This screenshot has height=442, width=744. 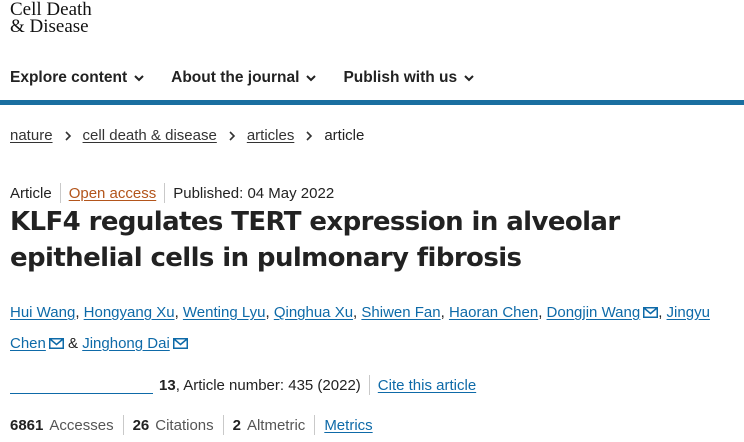 I want to click on header-divider, so click(x=372, y=102).